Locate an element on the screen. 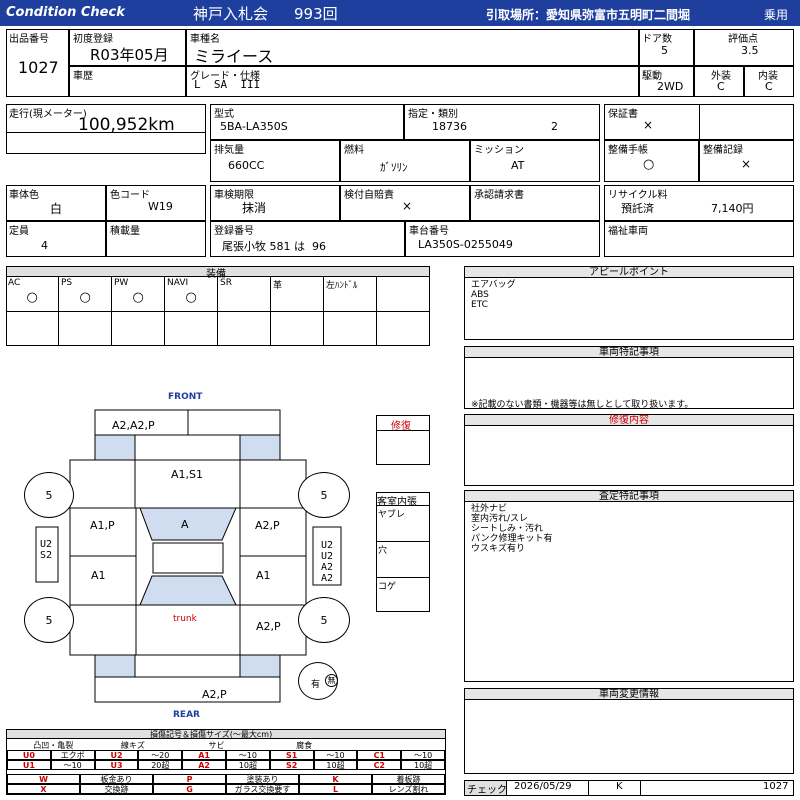  equipment-item: NAVI ○ is located at coordinates (191, 311).